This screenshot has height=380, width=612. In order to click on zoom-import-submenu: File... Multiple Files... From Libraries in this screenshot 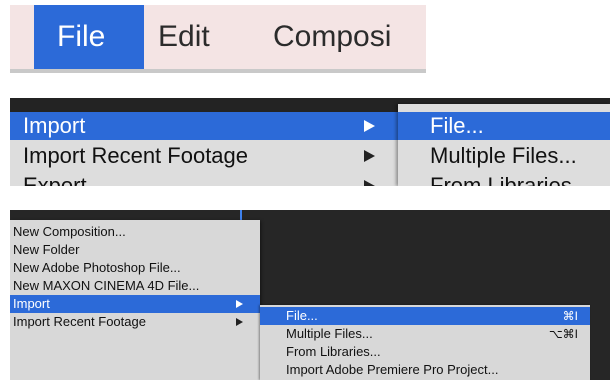, I will do `click(504, 145)`.